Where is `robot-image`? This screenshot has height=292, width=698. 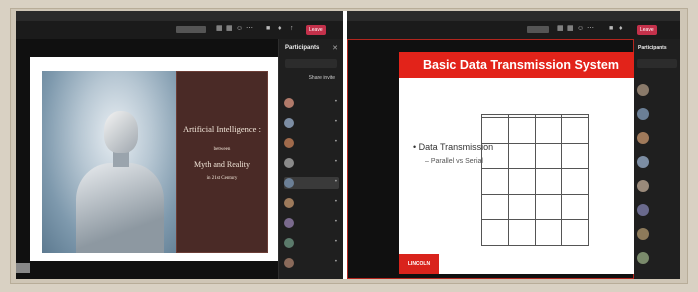 robot-image is located at coordinates (109, 162).